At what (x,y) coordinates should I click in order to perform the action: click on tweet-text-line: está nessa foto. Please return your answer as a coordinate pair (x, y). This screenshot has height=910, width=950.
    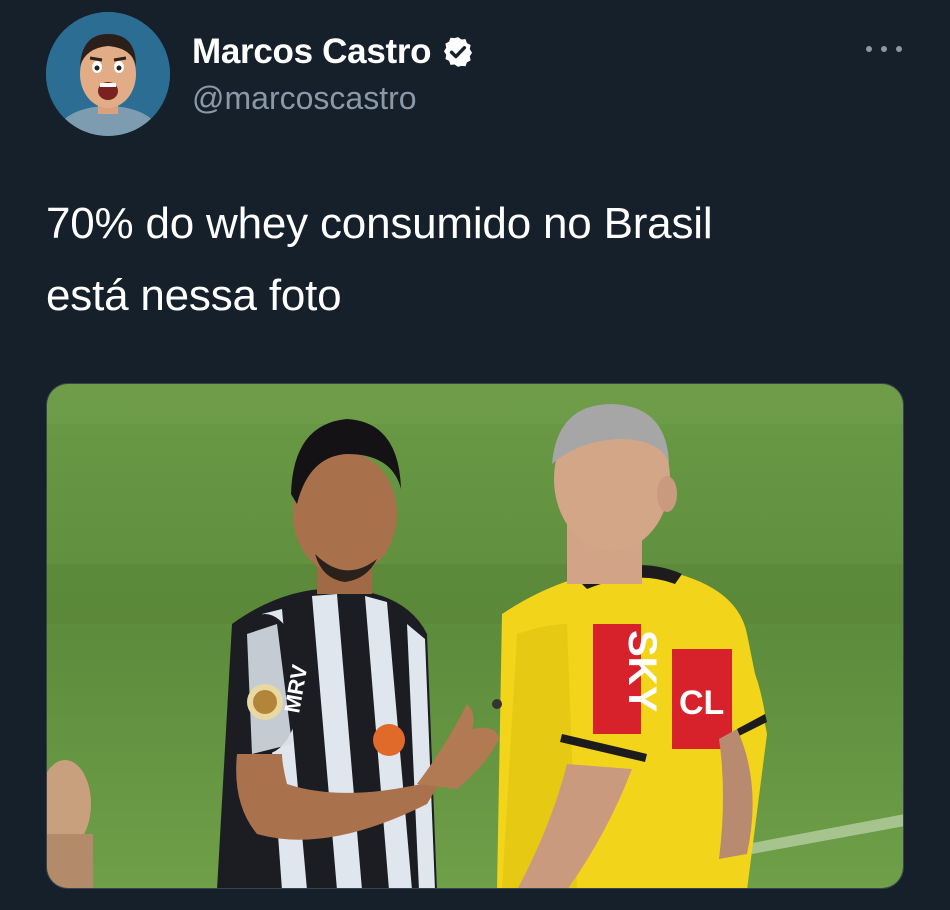
    Looking at the image, I should click on (194, 295).